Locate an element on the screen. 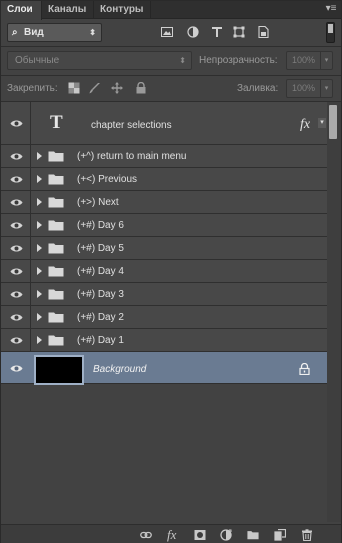 Image resolution: width=342 pixels, height=543 pixels. link-layers-icon is located at coordinates (146, 535).